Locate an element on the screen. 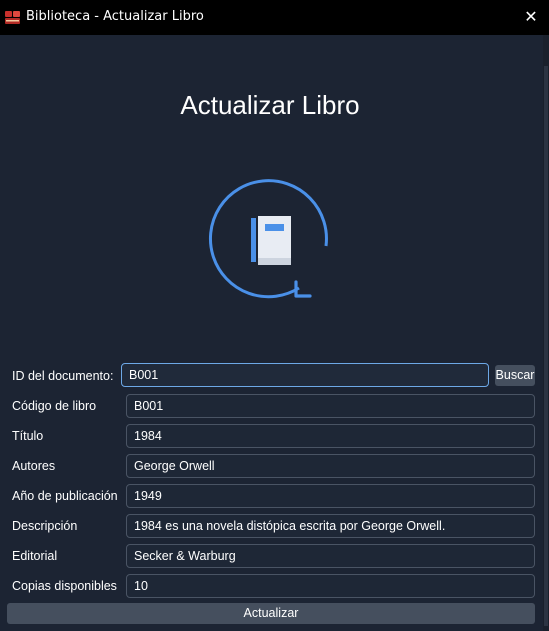  title-input: 1984 is located at coordinates (330, 436).